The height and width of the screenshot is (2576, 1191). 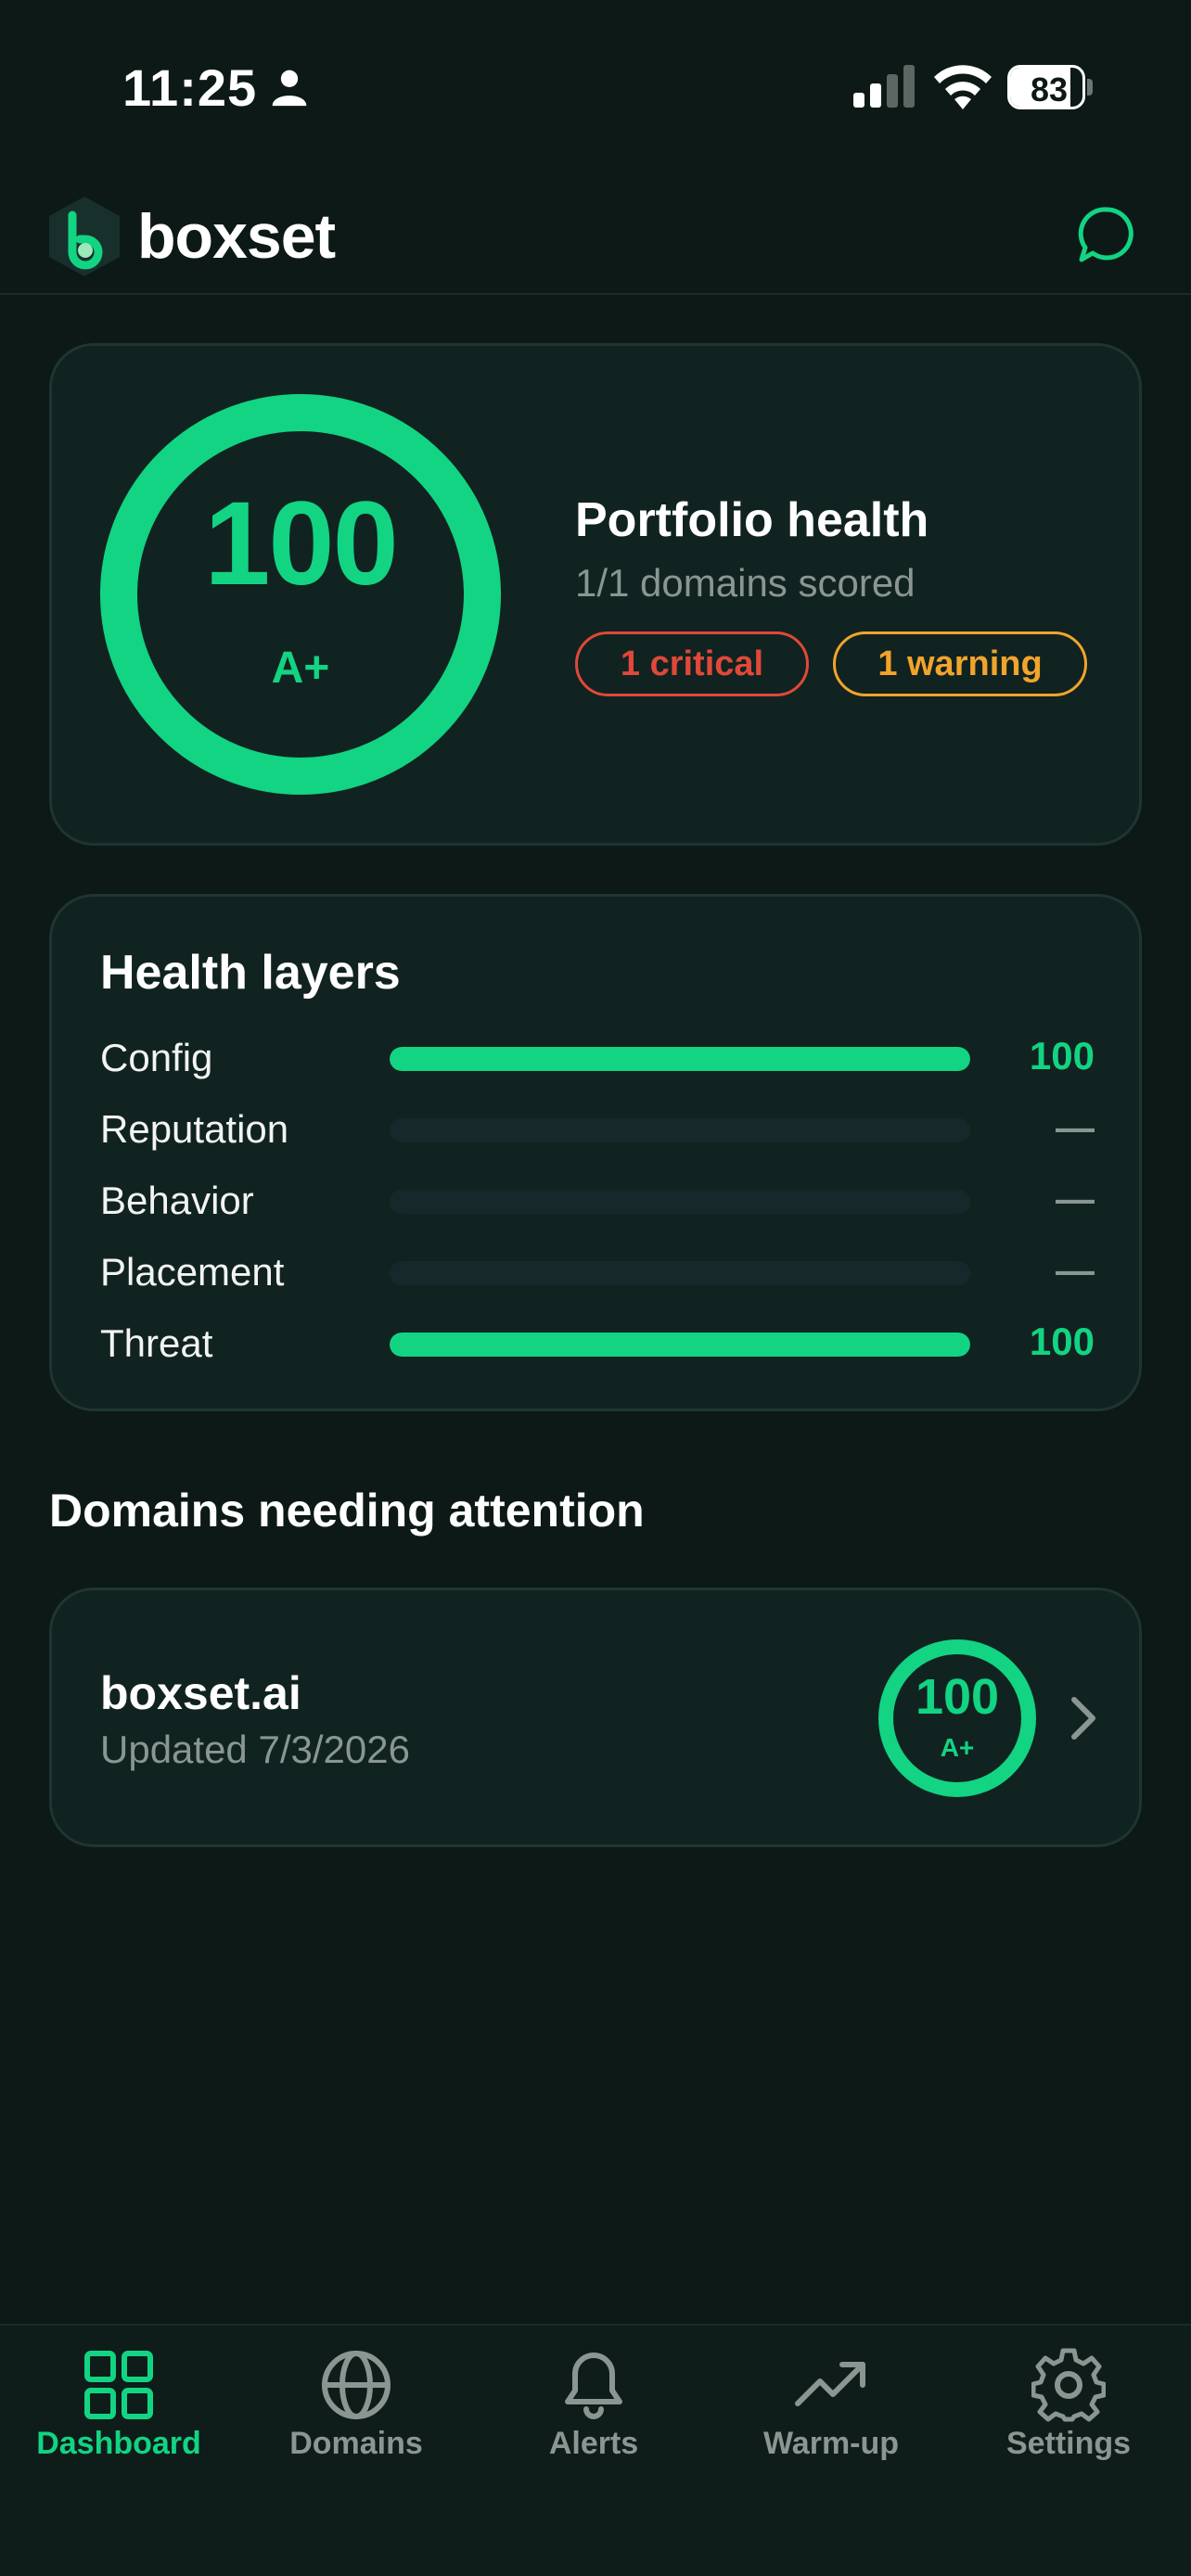 I want to click on domain-score: 100, so click(x=958, y=1697).